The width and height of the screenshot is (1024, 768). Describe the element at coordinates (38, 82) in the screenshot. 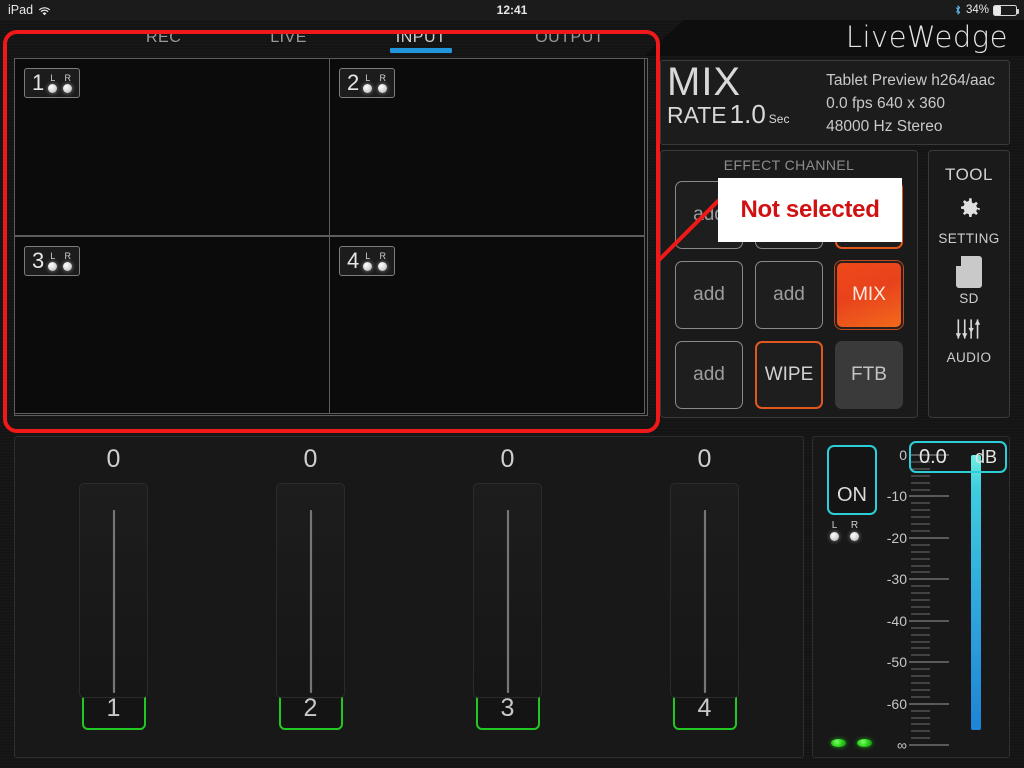

I see `input-number-1: 1` at that location.